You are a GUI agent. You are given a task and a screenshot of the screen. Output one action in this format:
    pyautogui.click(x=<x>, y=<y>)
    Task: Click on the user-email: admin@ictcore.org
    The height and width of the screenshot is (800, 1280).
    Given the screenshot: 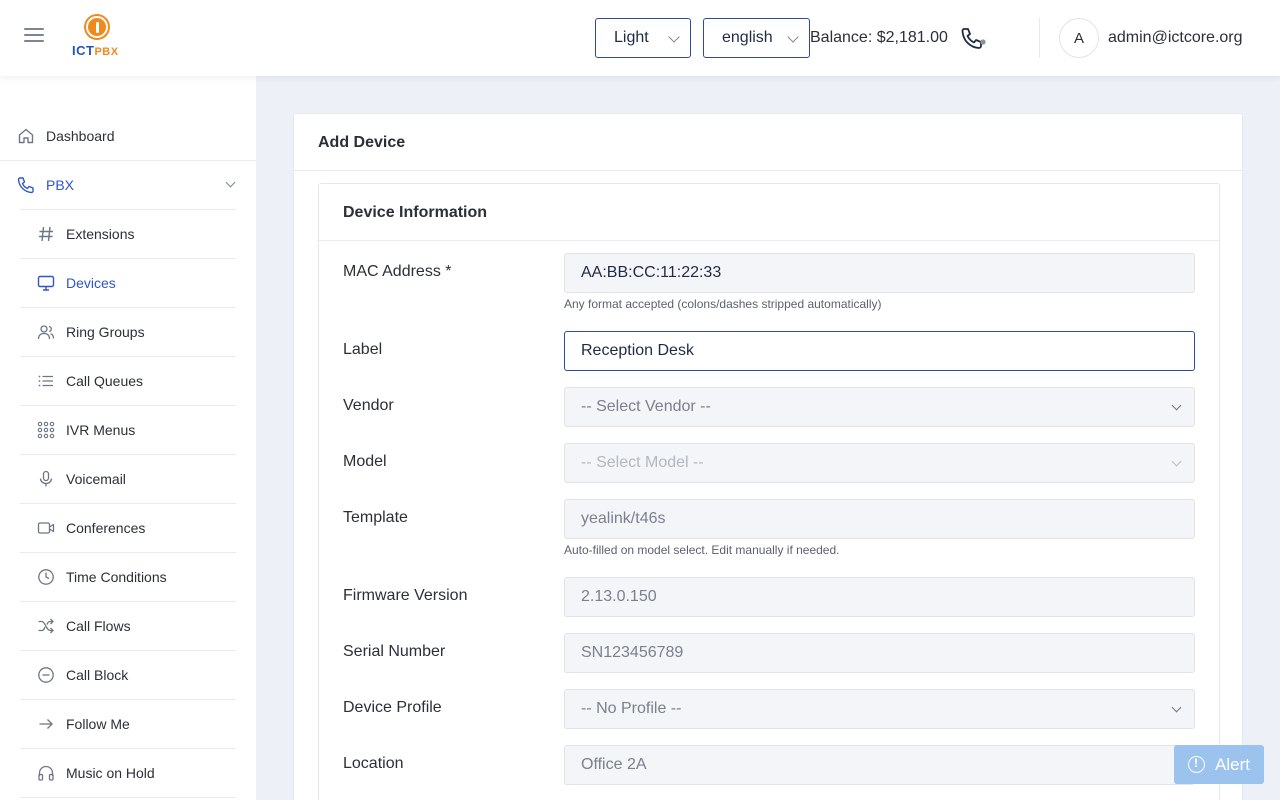 What is the action you would take?
    pyautogui.click(x=1175, y=38)
    